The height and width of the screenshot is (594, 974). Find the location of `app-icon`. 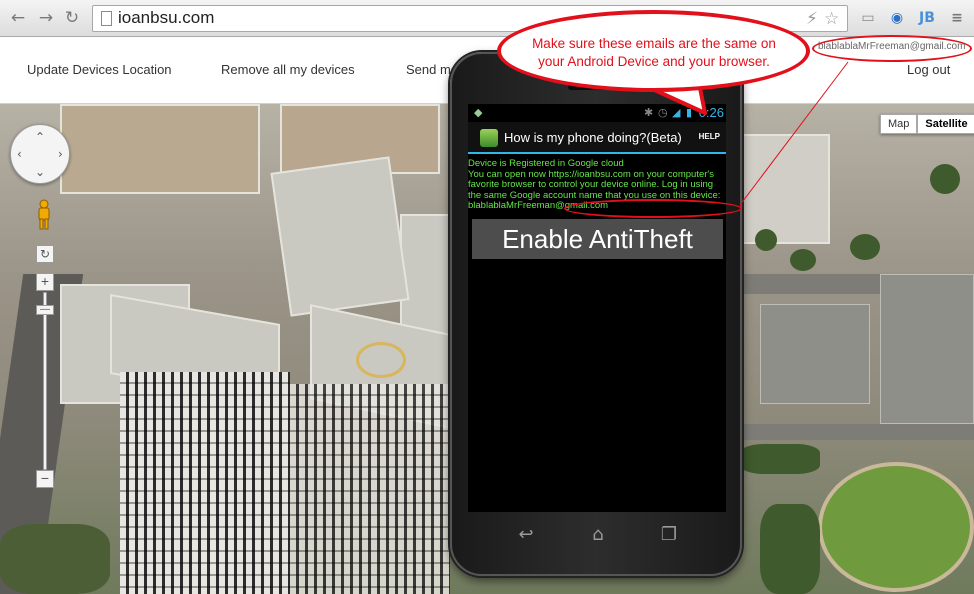

app-icon is located at coordinates (489, 138).